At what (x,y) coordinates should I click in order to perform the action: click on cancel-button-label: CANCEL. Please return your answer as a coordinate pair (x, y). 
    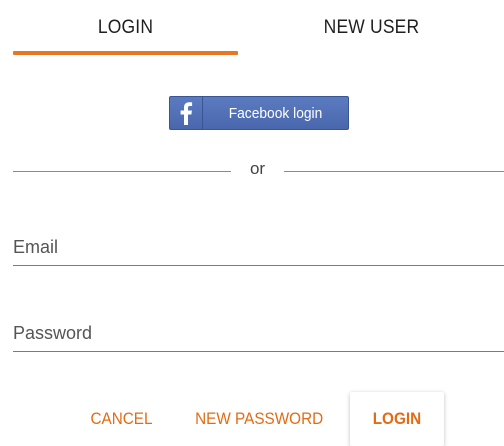
    Looking at the image, I should click on (121, 418).